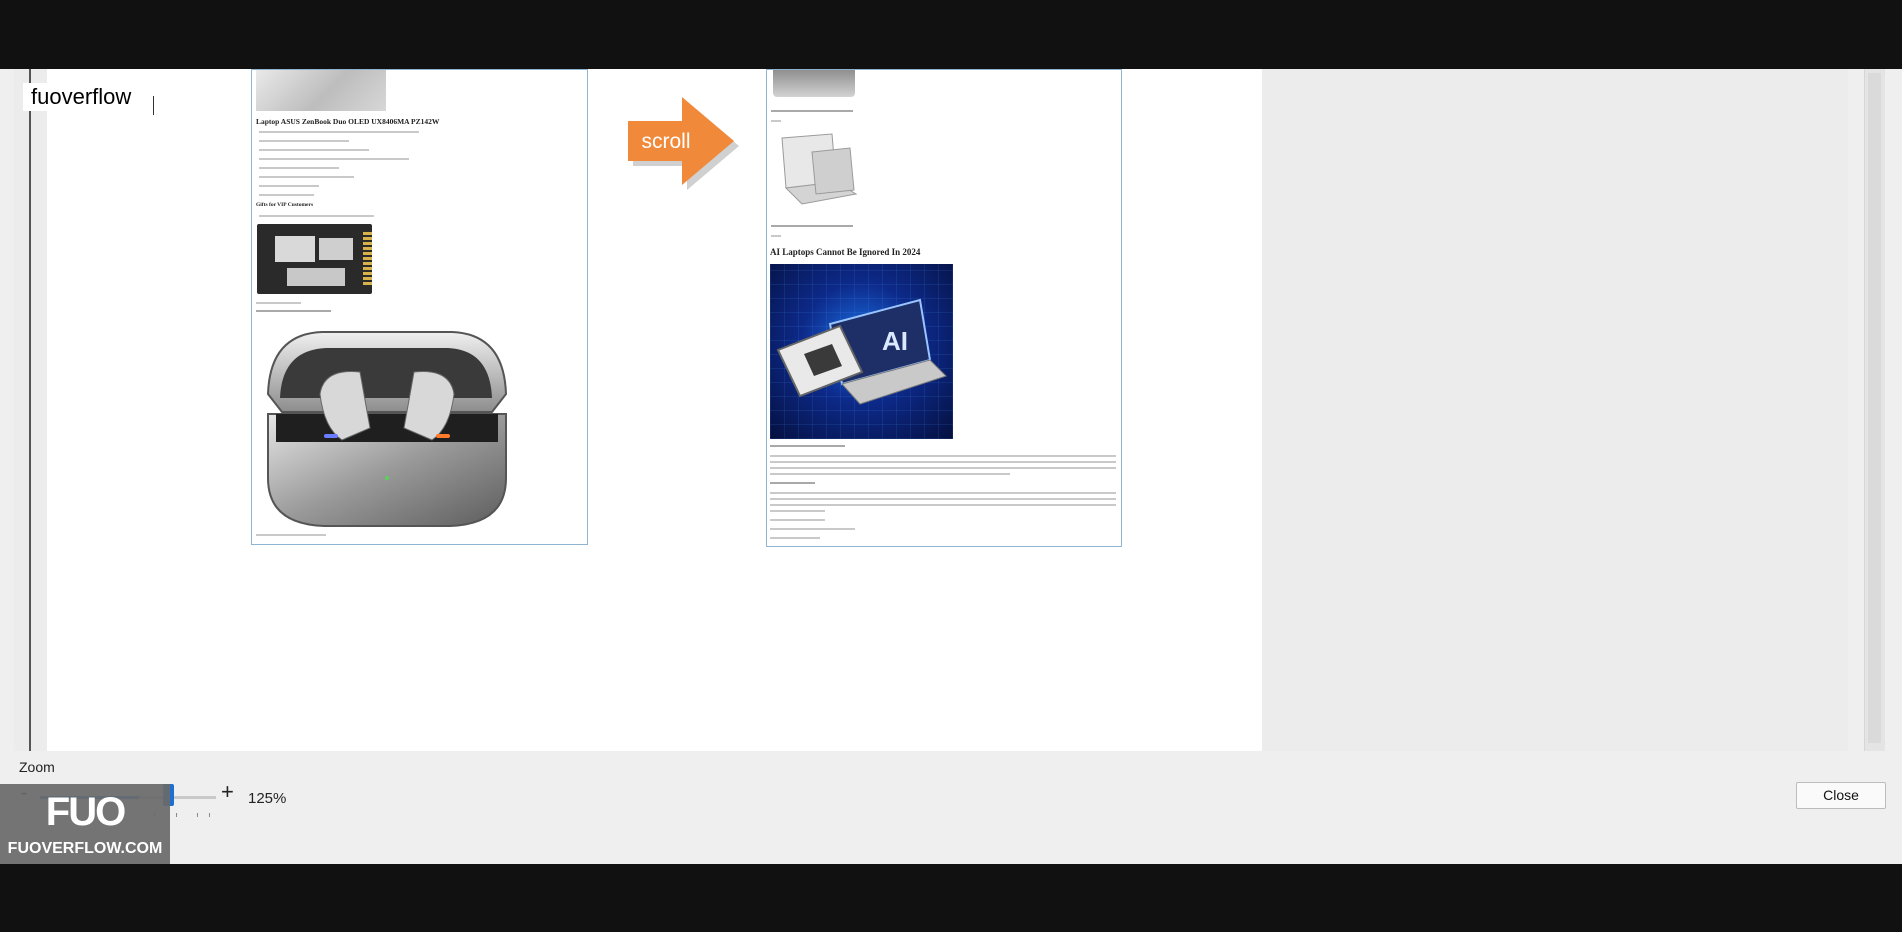 The height and width of the screenshot is (932, 1902). Describe the element at coordinates (387, 429) in the screenshot. I see `earbuds-image` at that location.